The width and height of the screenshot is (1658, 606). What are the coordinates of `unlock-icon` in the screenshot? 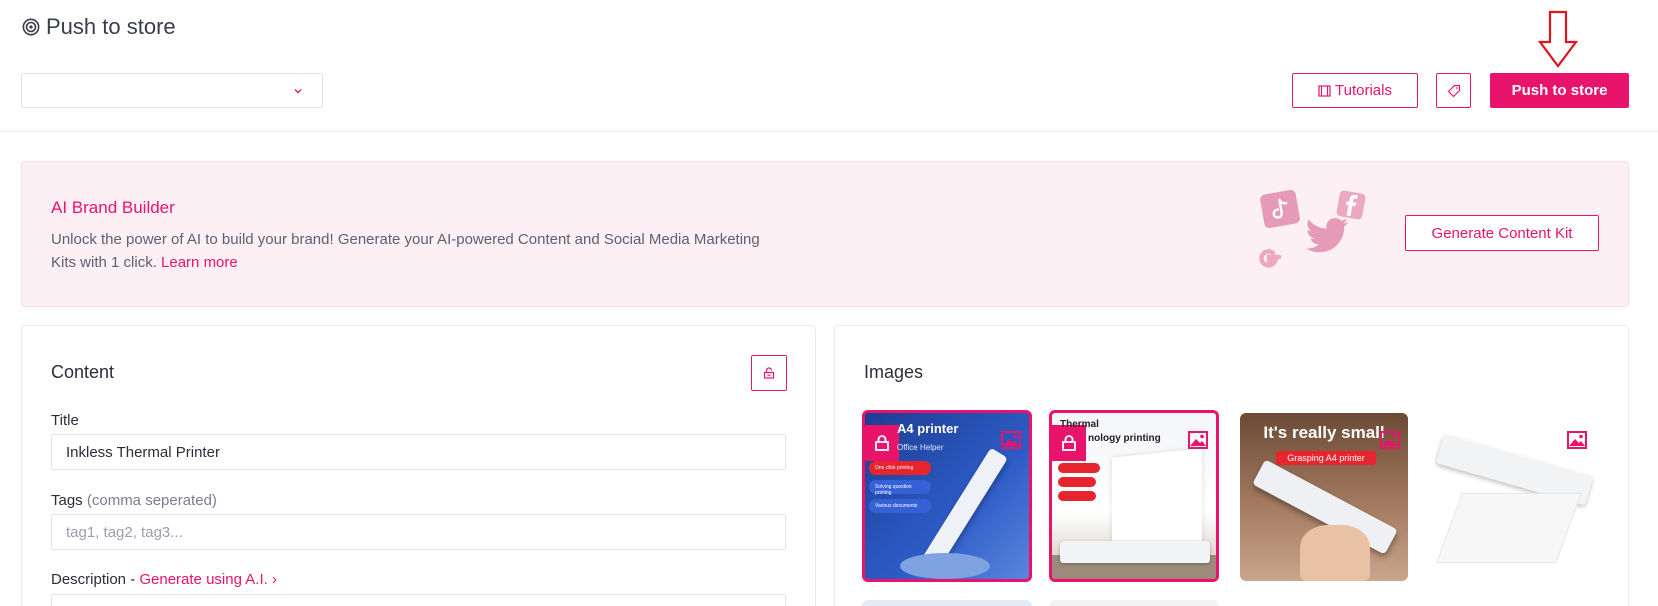 It's located at (769, 373).